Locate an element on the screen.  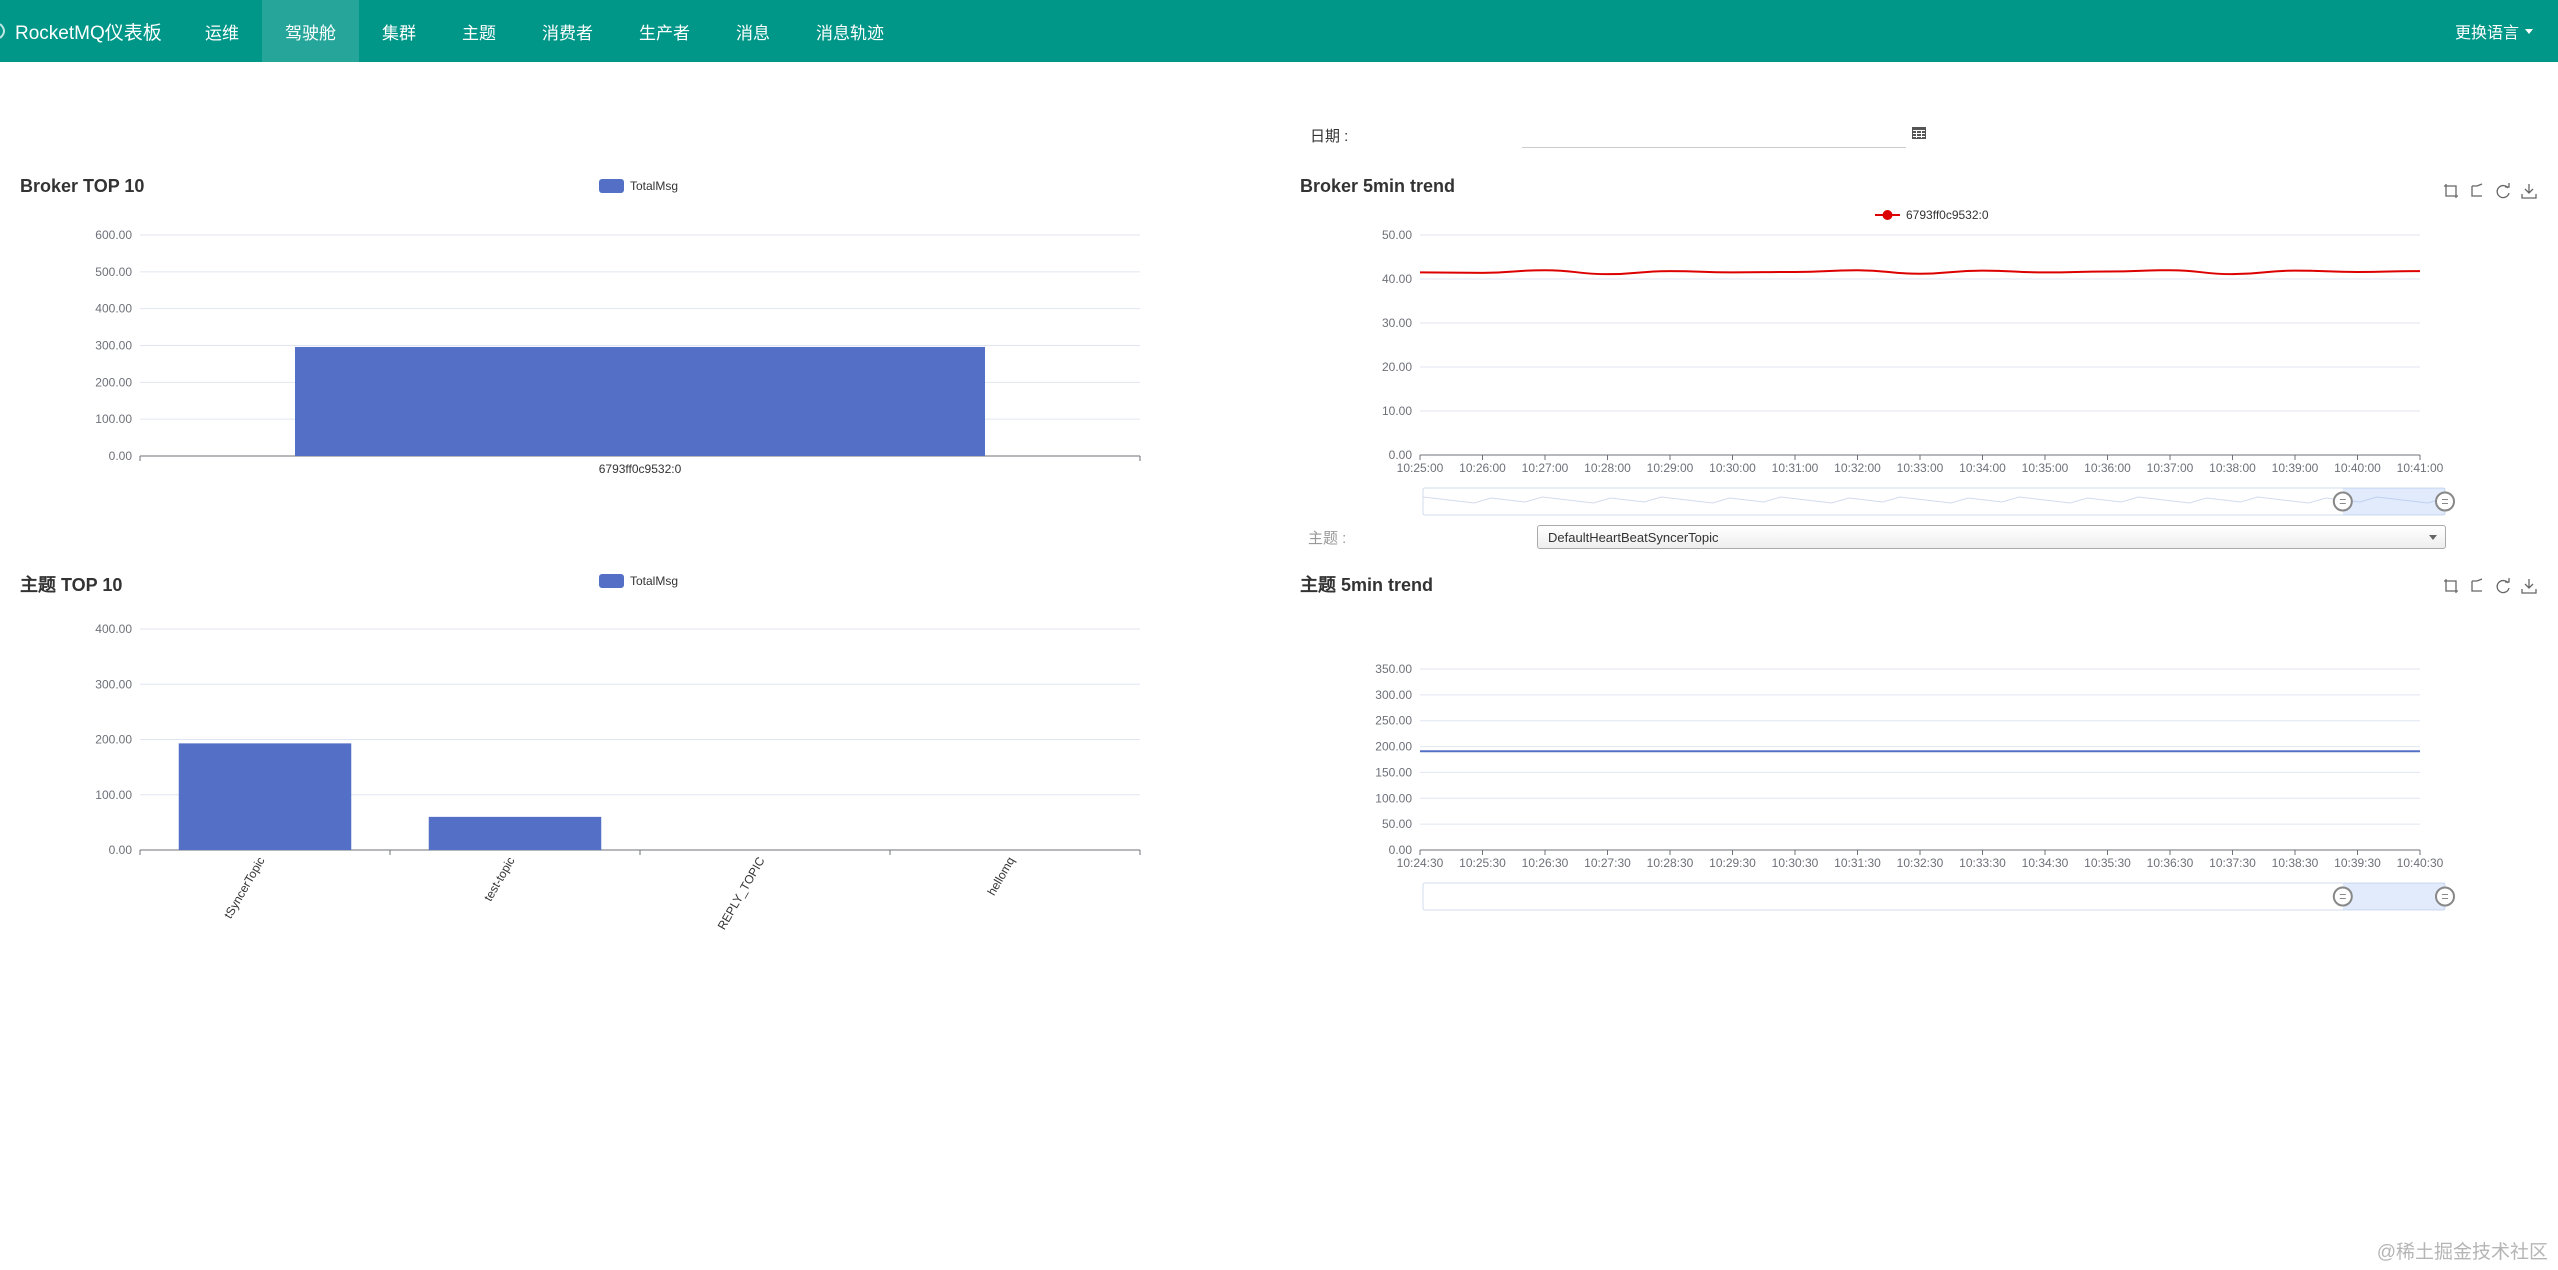
x-tick-label: 10:39:00 is located at coordinates (2295, 468).